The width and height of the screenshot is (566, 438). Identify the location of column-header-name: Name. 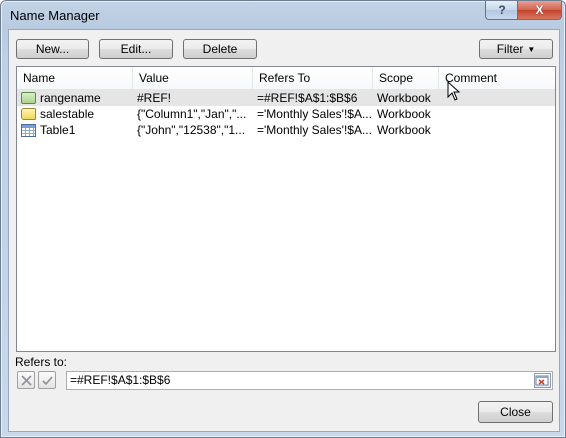
(75, 78).